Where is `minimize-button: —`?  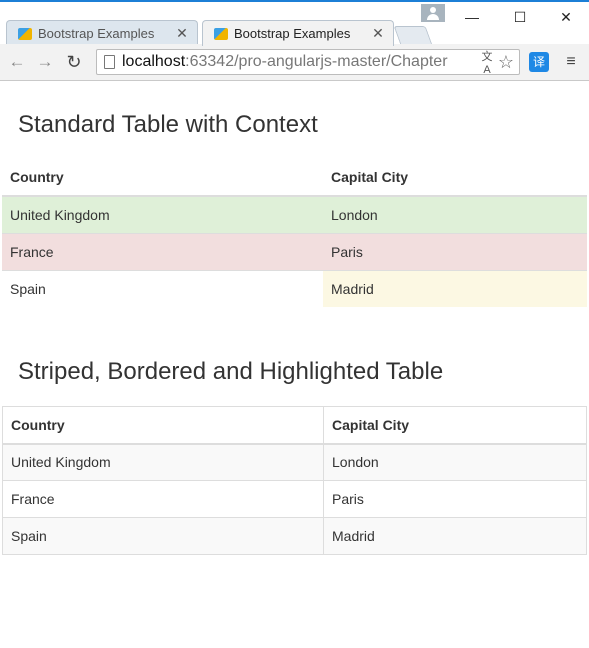 minimize-button: — is located at coordinates (472, 17).